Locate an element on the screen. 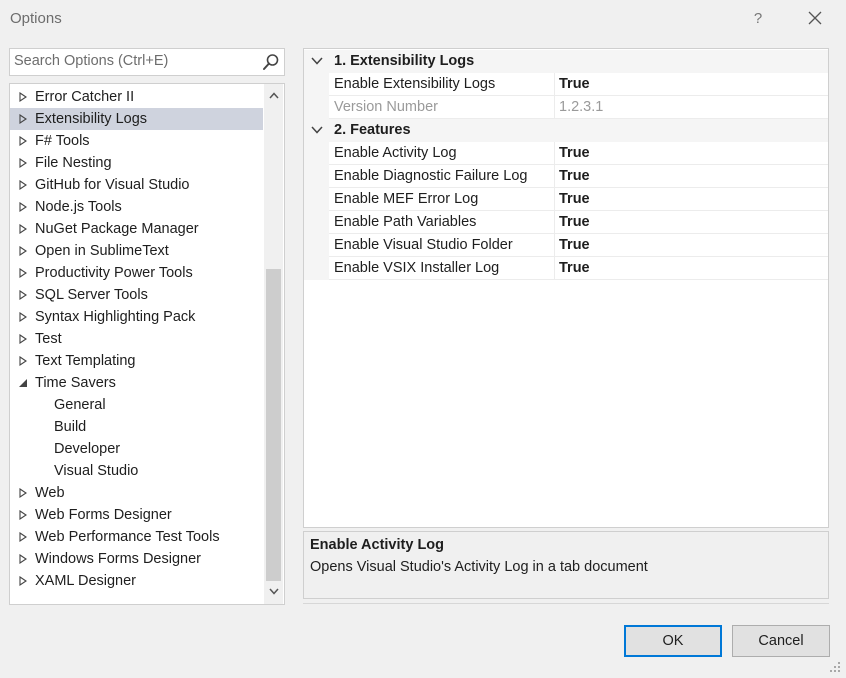  tree-item: Extensibility Logs is located at coordinates (136, 119).